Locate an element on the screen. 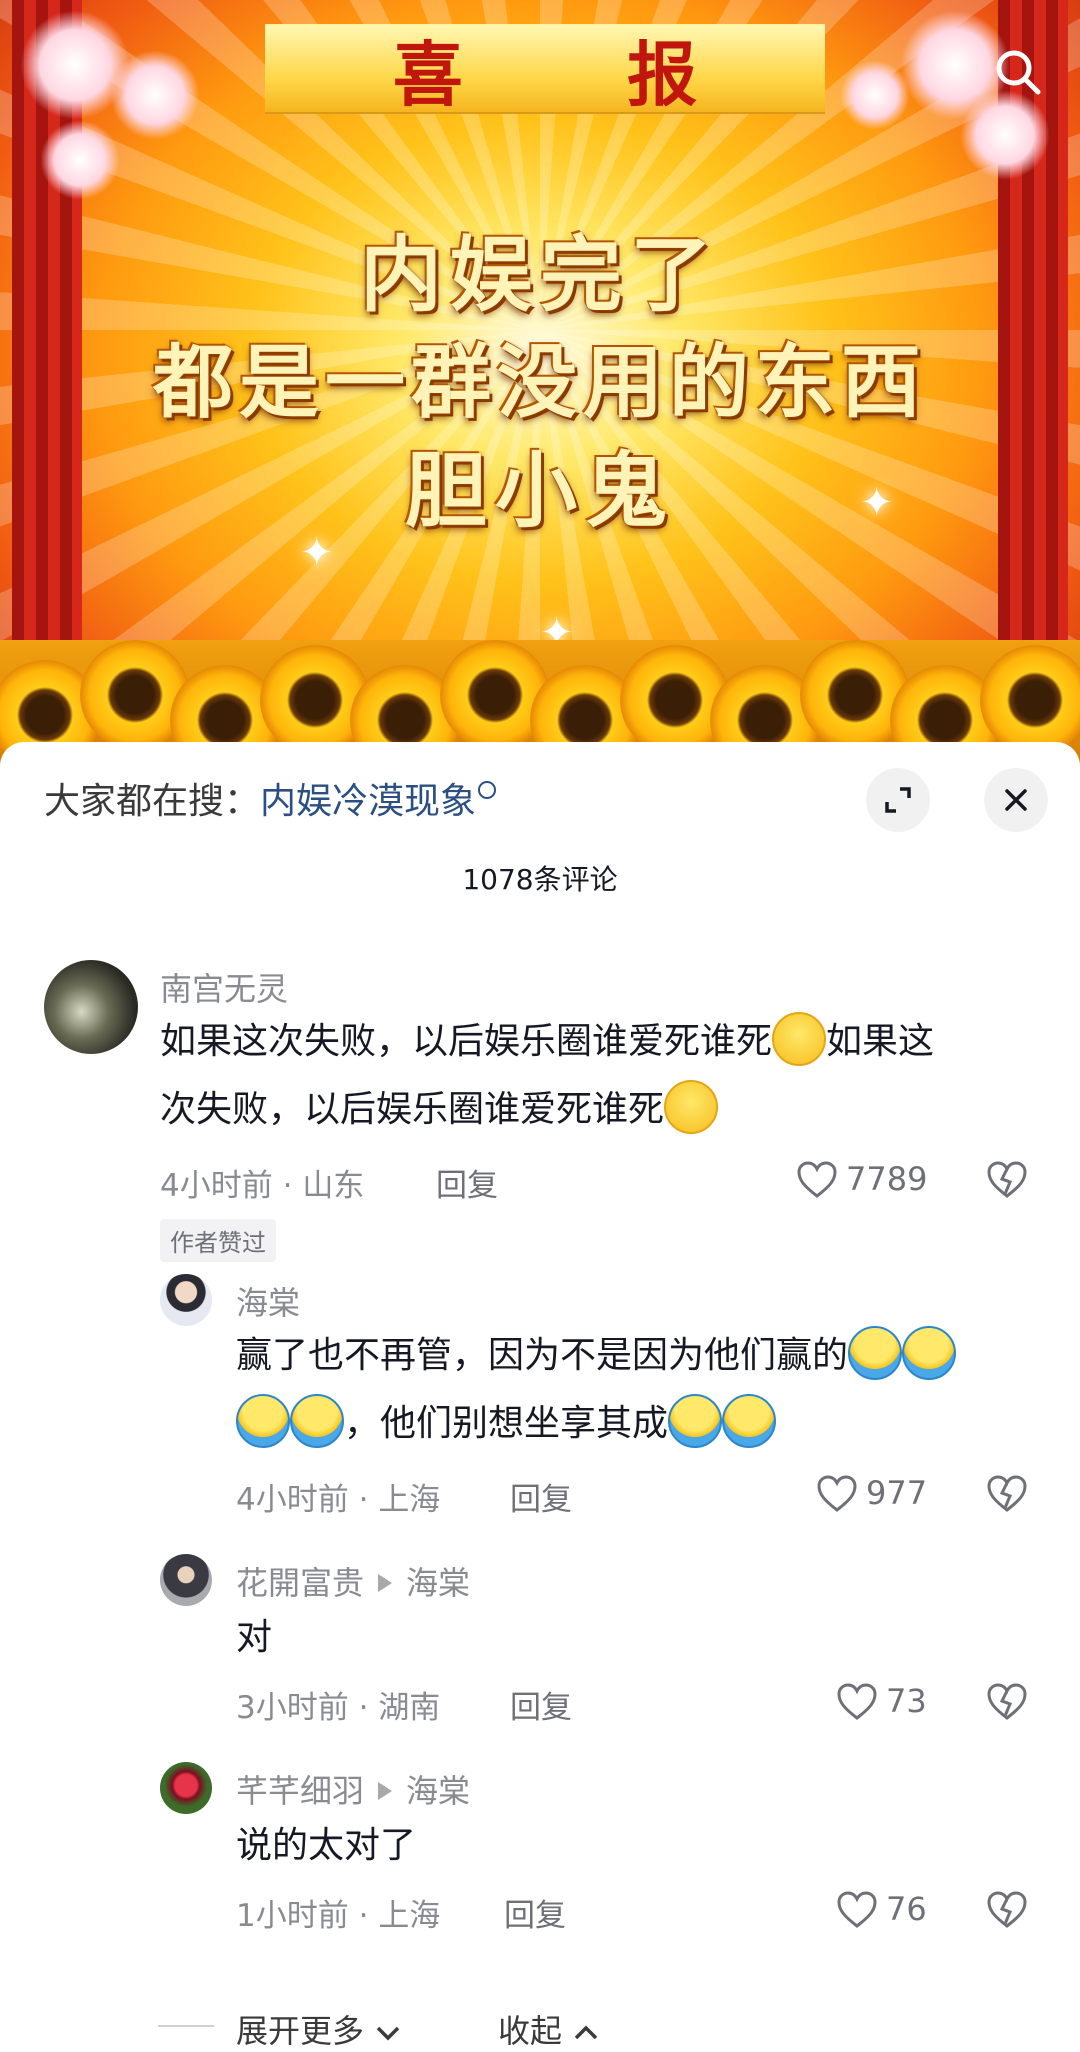  comment-text-part: 如果这 is located at coordinates (880, 1041).